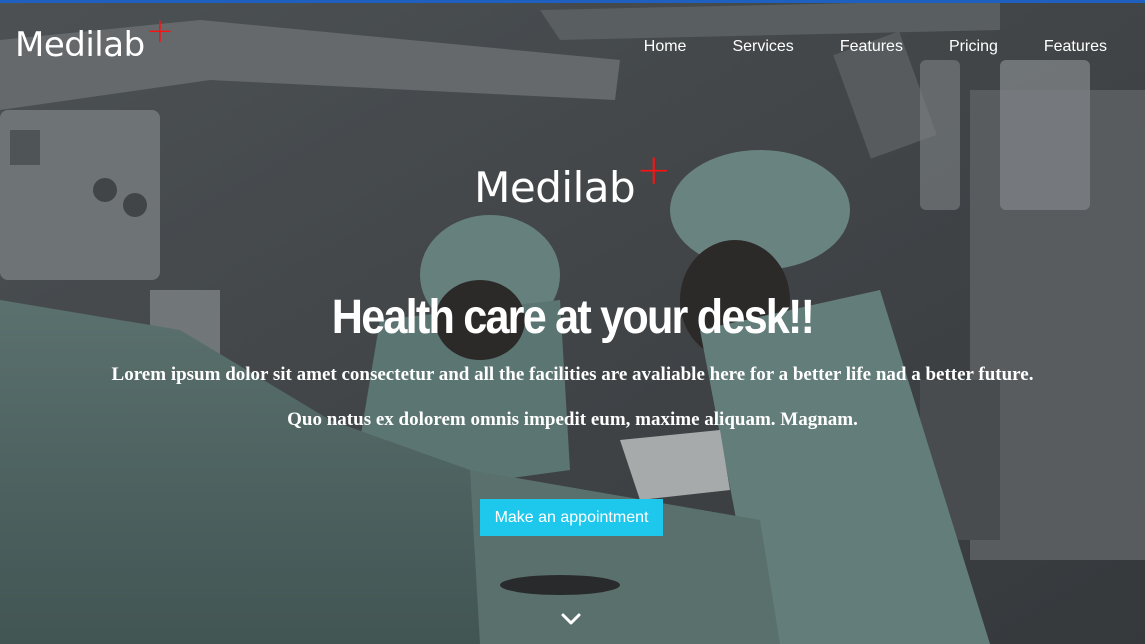  I want to click on brand-name: Medilab, so click(80, 45).